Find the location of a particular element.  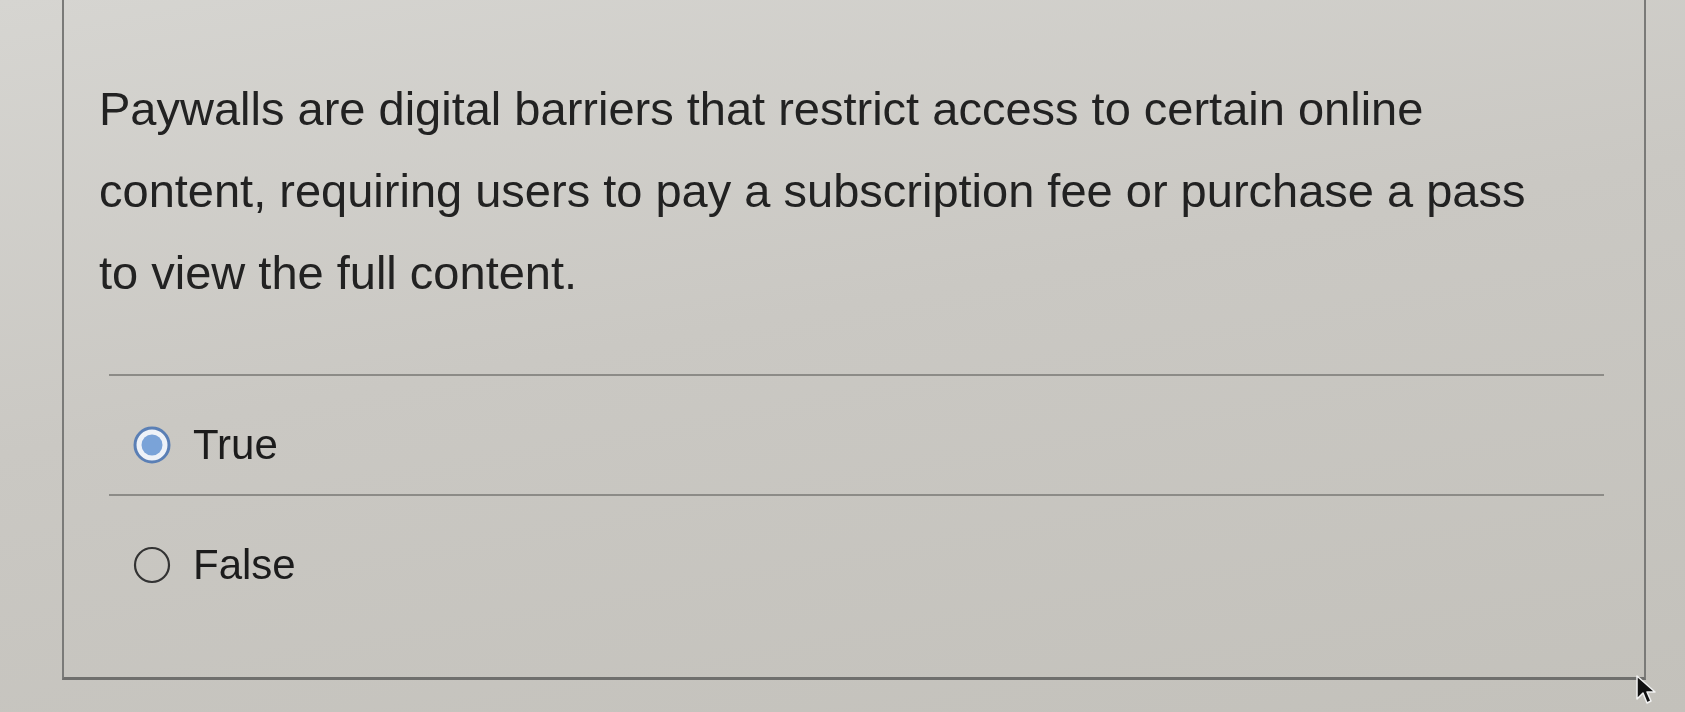

option-label: True is located at coordinates (235, 445).